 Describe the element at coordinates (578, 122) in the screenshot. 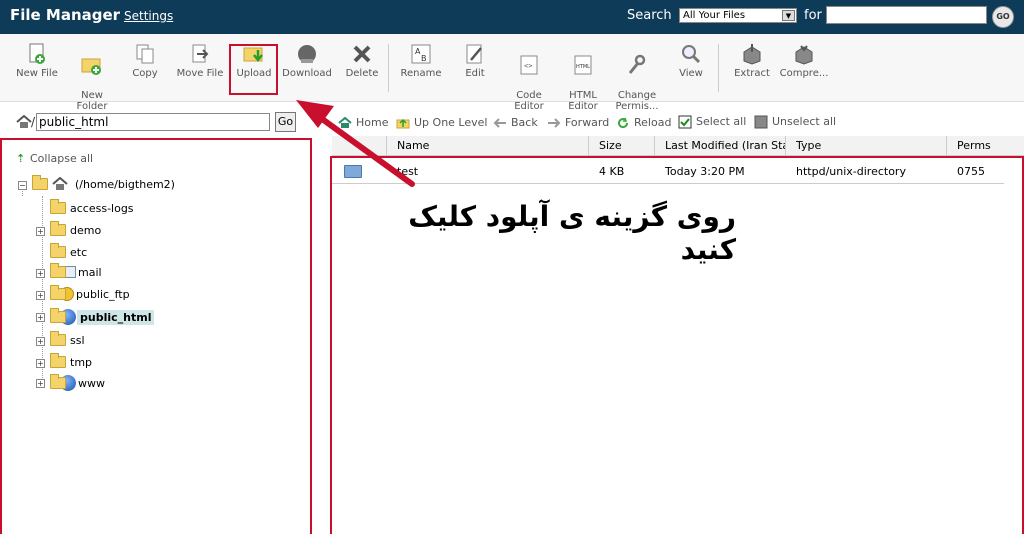

I see `nav-forward-button: Forward` at that location.